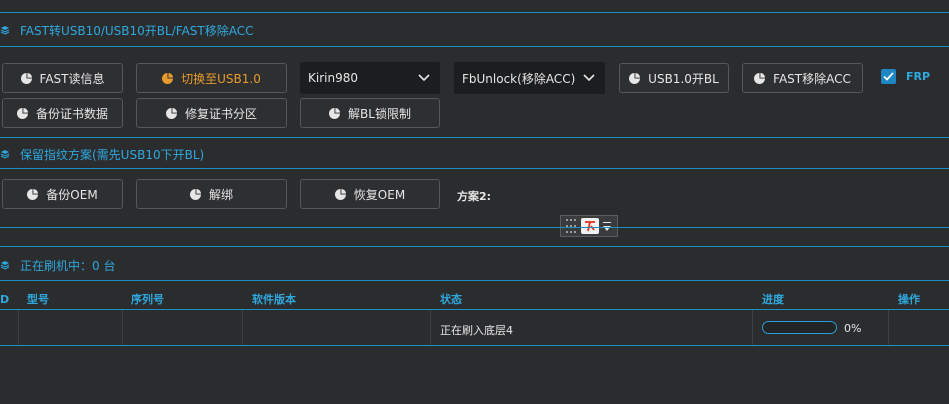 The image size is (949, 404). I want to click on fingerprint-section-header: 保留指纹方案(需先USB10下开BL), so click(102, 154).